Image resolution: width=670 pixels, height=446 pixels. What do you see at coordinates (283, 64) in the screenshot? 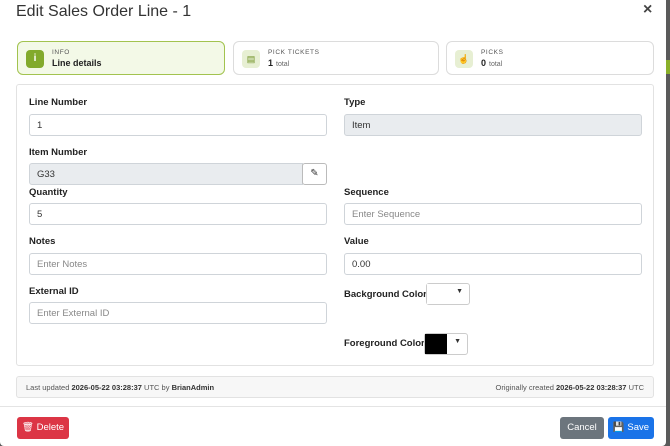
I see `pick-tickets-total: total` at bounding box center [283, 64].